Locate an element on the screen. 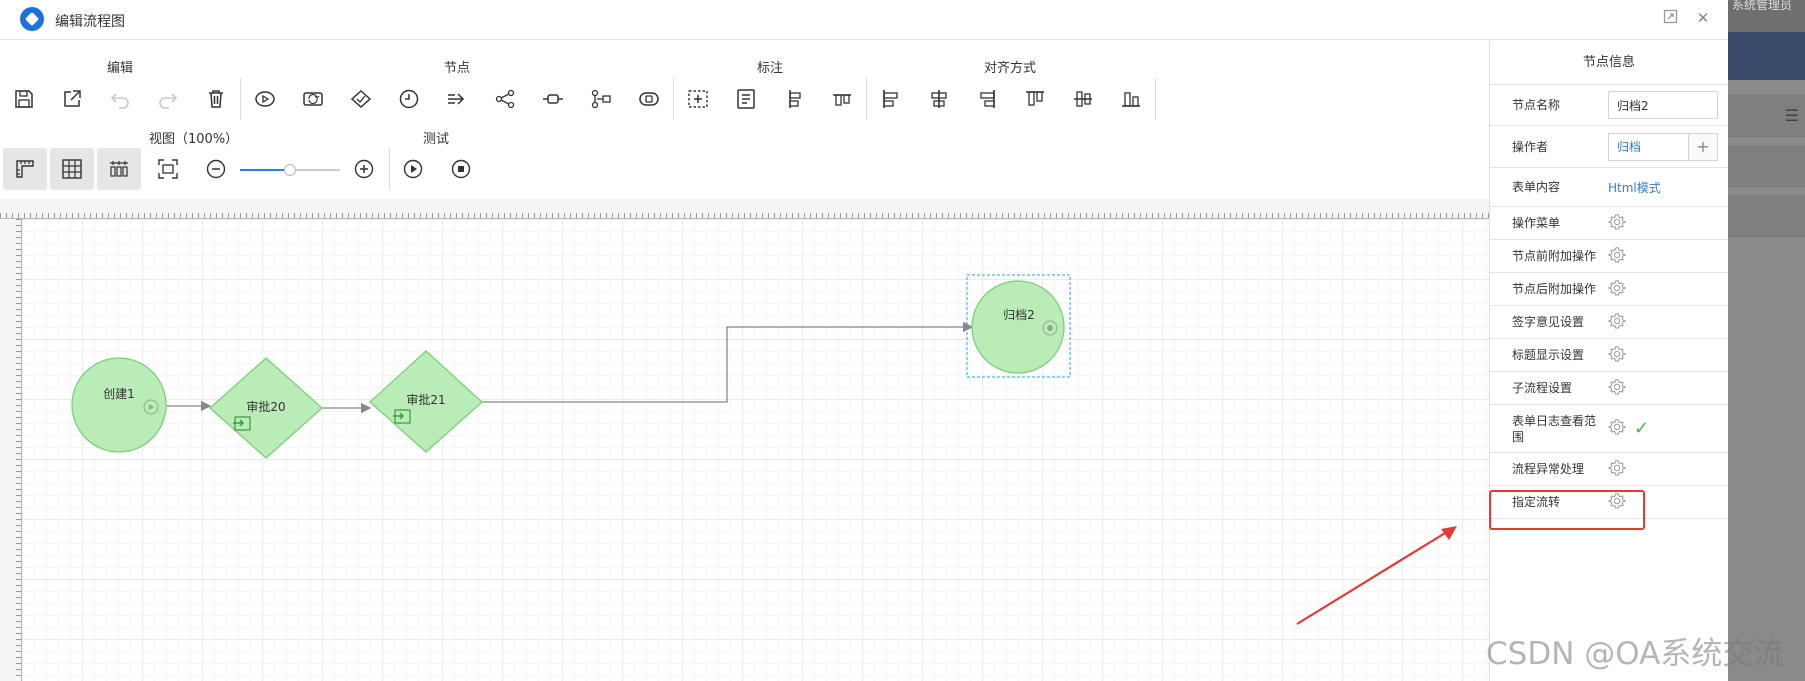  watermark: CSDN @OA系统交流 is located at coordinates (1635, 654).